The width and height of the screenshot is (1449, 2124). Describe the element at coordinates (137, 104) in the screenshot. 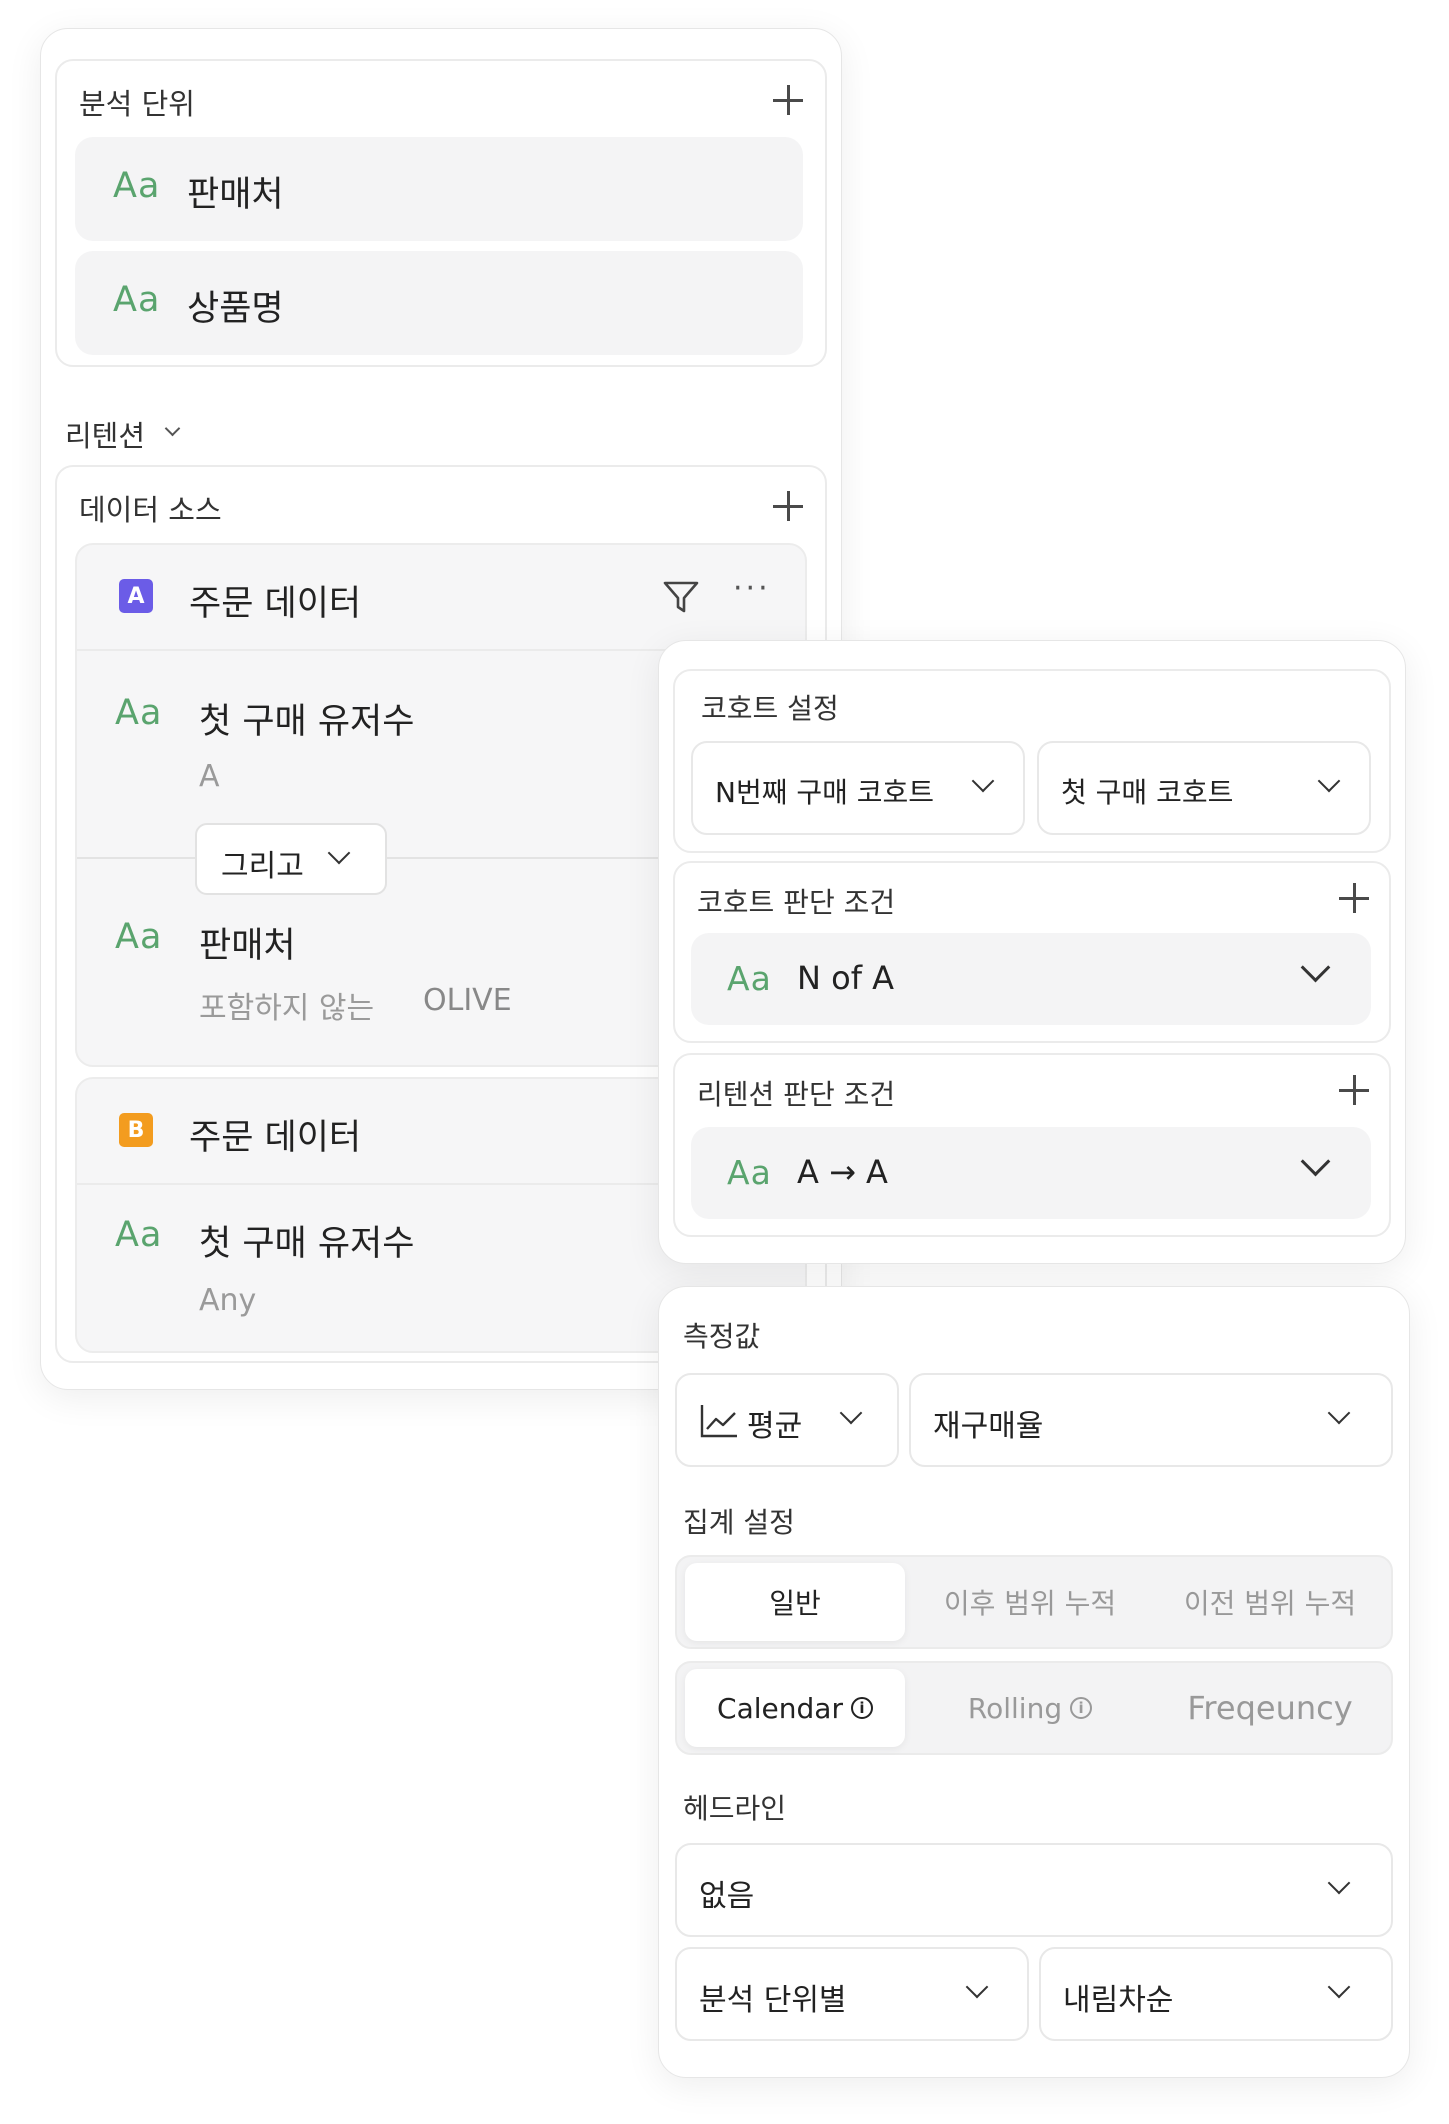

I see `analysis-unit-label: 분석 단위` at that location.